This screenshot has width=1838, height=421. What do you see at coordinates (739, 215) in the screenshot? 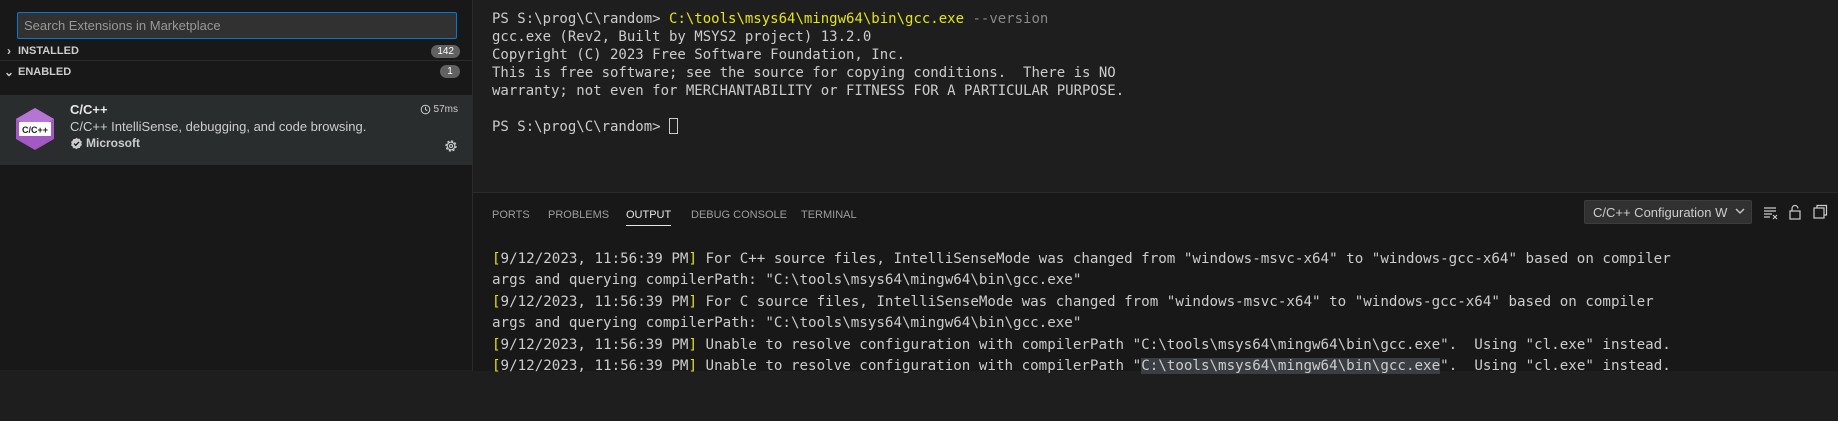
I see `tab-debug-console: DEBUG CONSOLE` at bounding box center [739, 215].